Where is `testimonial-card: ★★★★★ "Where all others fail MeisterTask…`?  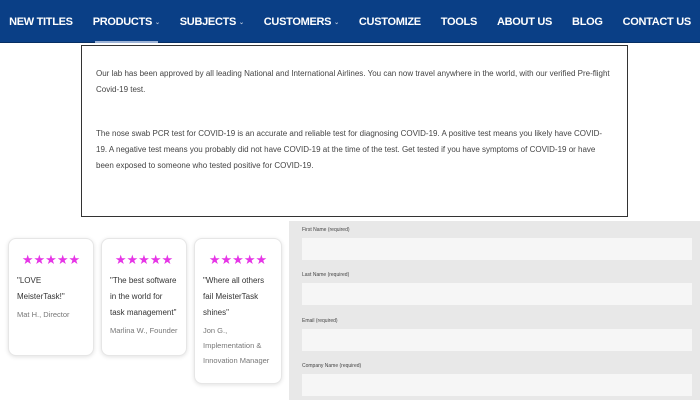
testimonial-card: ★★★★★ "Where all others fail MeisterTask… is located at coordinates (238, 311).